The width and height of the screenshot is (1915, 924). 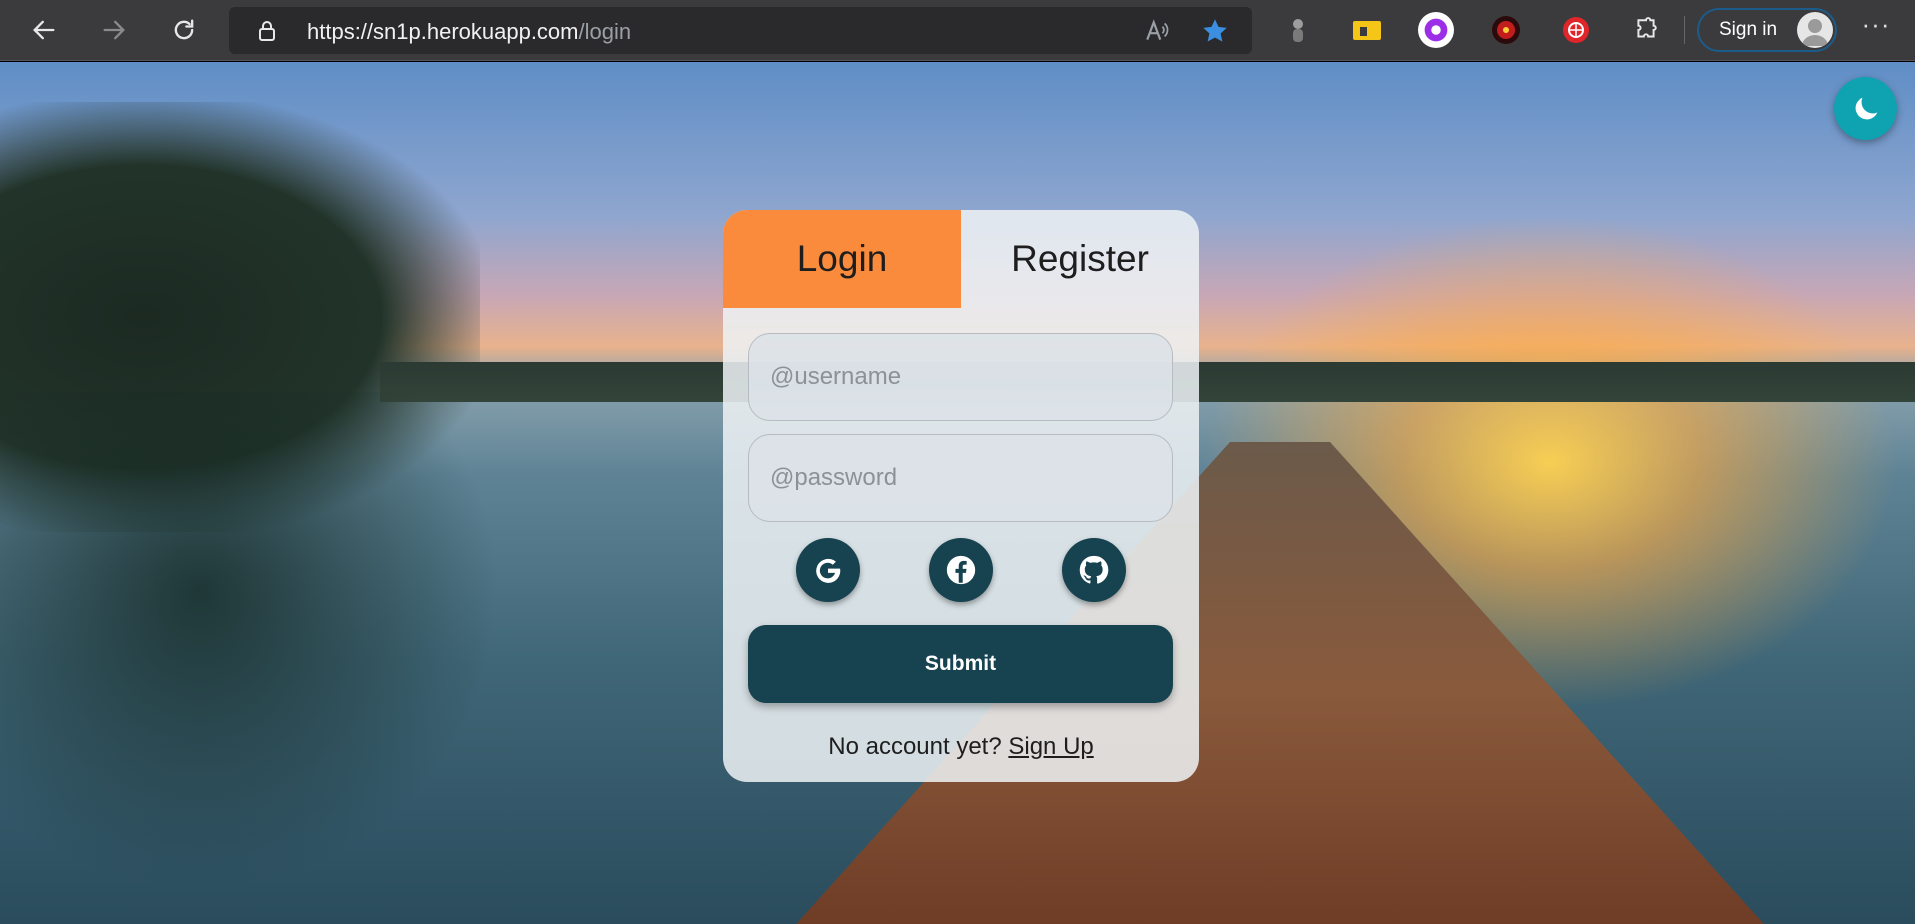 I want to click on github-login-button, so click(x=1094, y=570).